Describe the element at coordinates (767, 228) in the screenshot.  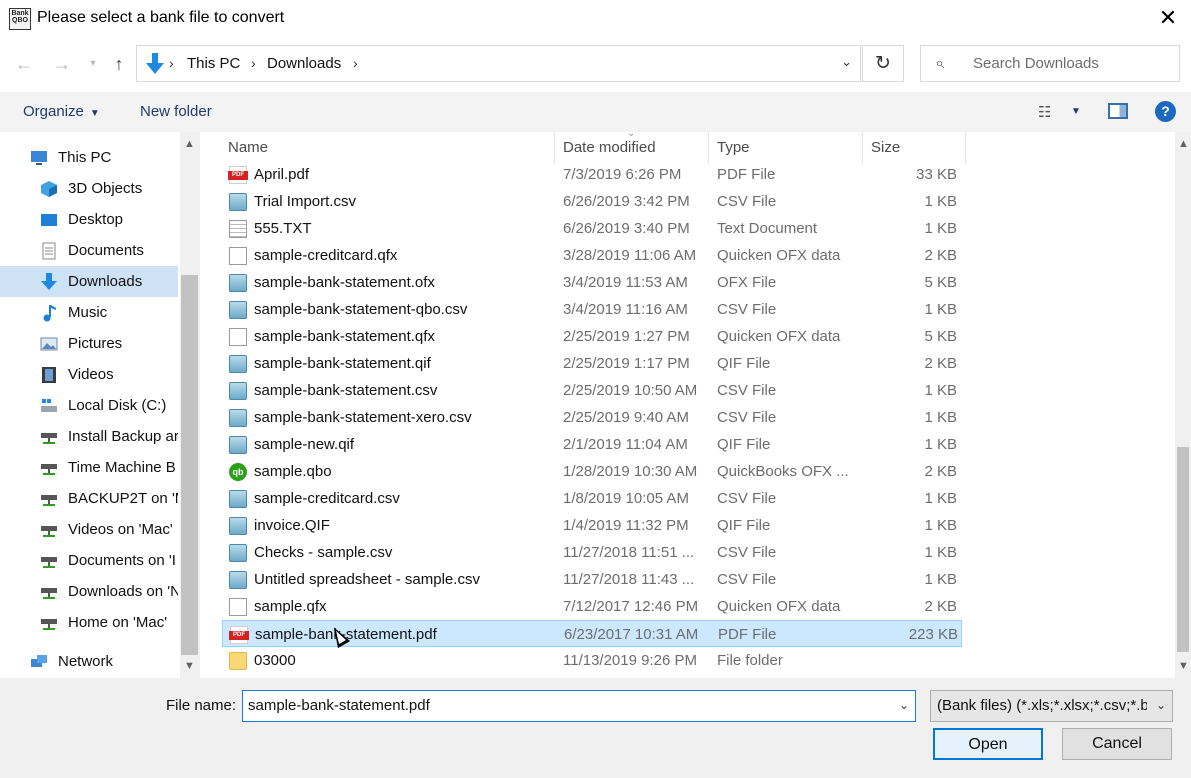
I see `file-type: Text Document` at that location.